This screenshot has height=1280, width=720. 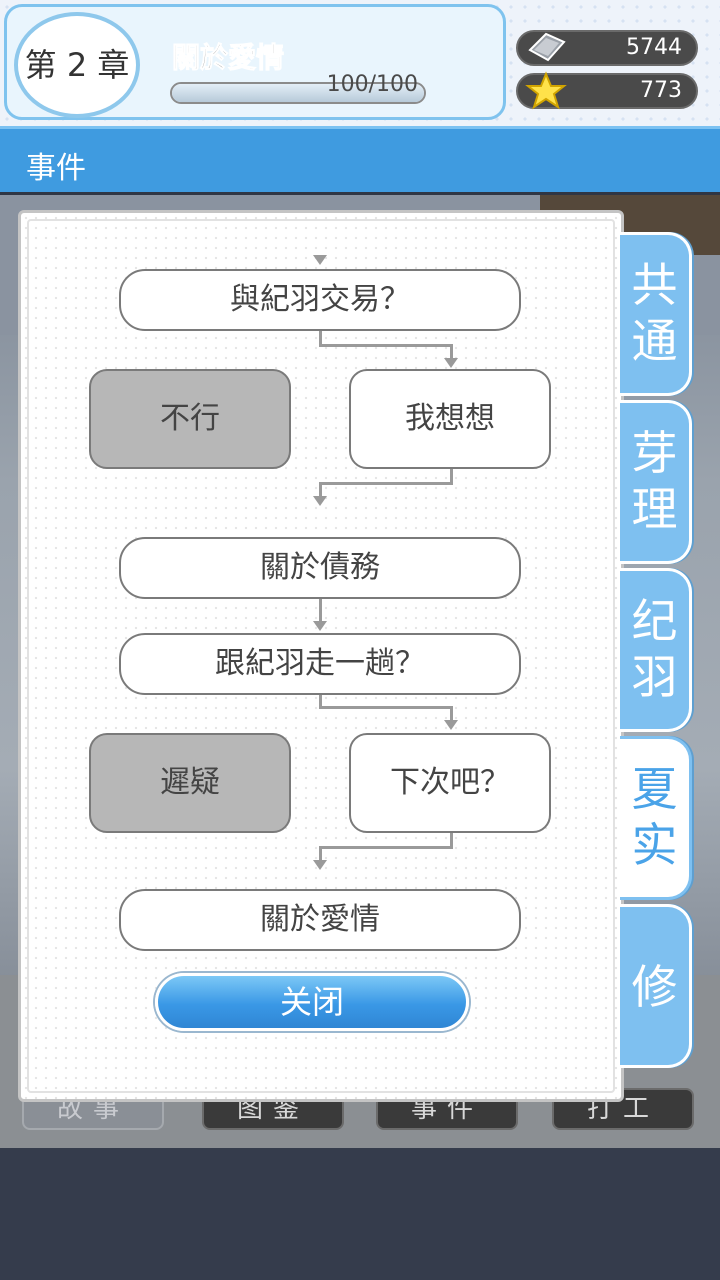 I want to click on flow-node-hesitate: 遲疑, so click(x=190, y=783).